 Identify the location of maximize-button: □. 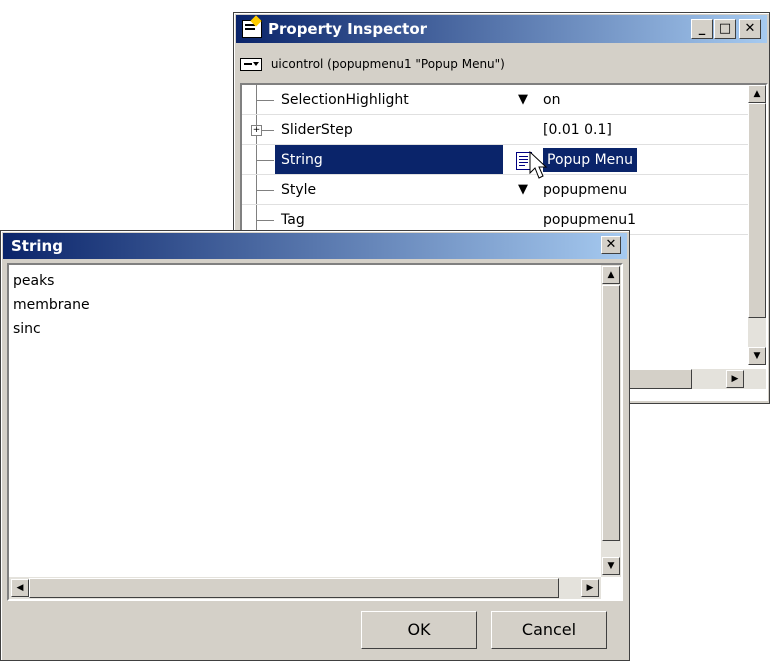
(725, 29).